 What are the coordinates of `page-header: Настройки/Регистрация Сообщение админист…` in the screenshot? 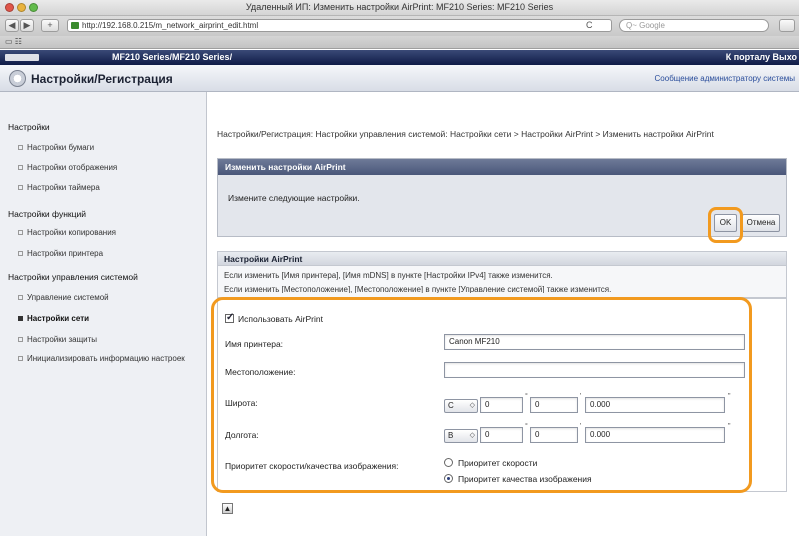 It's located at (399, 78).